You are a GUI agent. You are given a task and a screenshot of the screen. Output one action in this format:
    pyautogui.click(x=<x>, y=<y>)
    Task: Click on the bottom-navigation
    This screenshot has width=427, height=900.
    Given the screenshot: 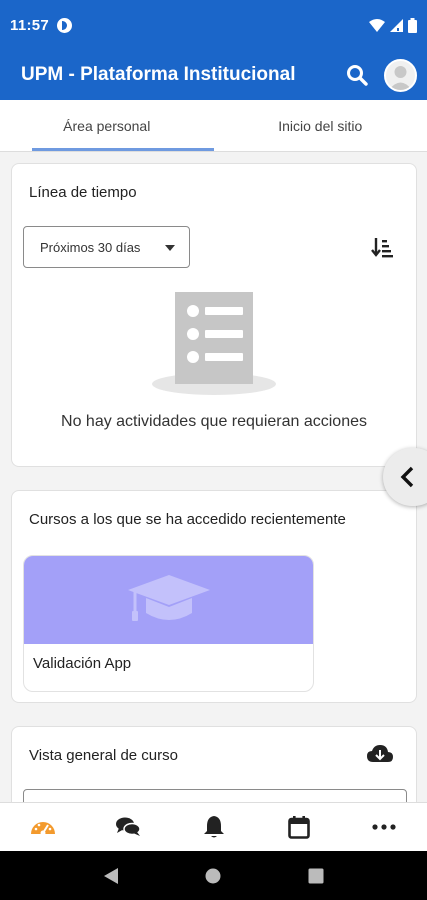 What is the action you would take?
    pyautogui.click(x=213, y=826)
    